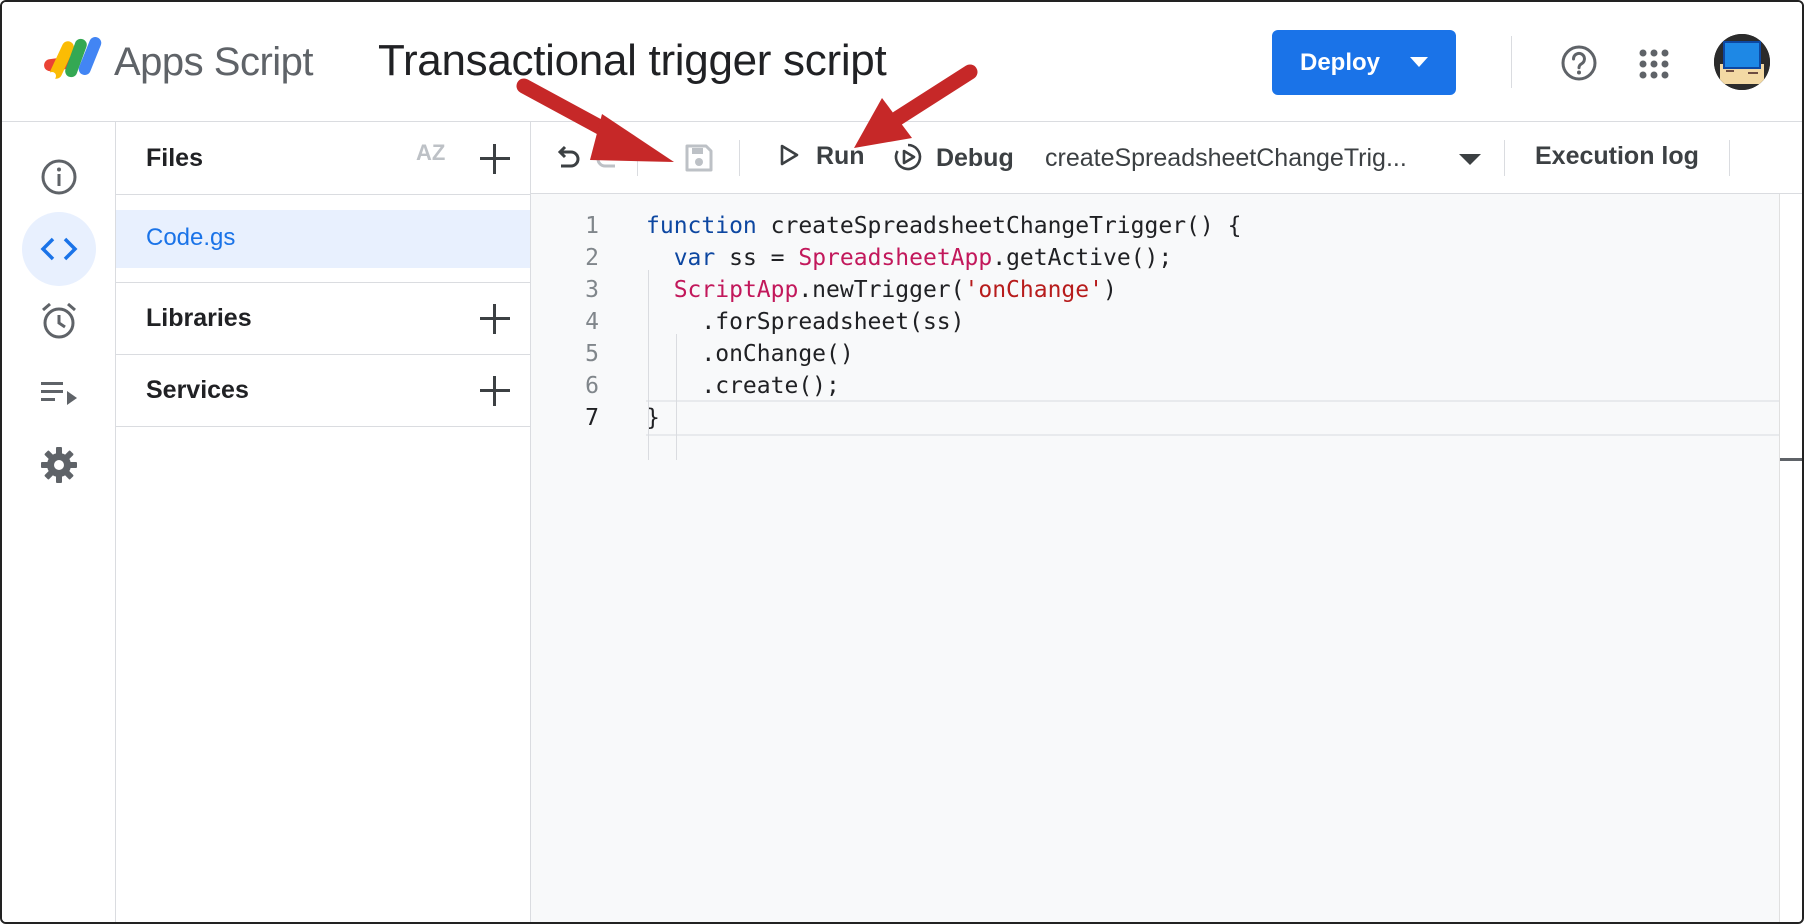 The height and width of the screenshot is (924, 1804). I want to click on code-token: createSpreadsheetChangeTrigger() {, so click(999, 226).